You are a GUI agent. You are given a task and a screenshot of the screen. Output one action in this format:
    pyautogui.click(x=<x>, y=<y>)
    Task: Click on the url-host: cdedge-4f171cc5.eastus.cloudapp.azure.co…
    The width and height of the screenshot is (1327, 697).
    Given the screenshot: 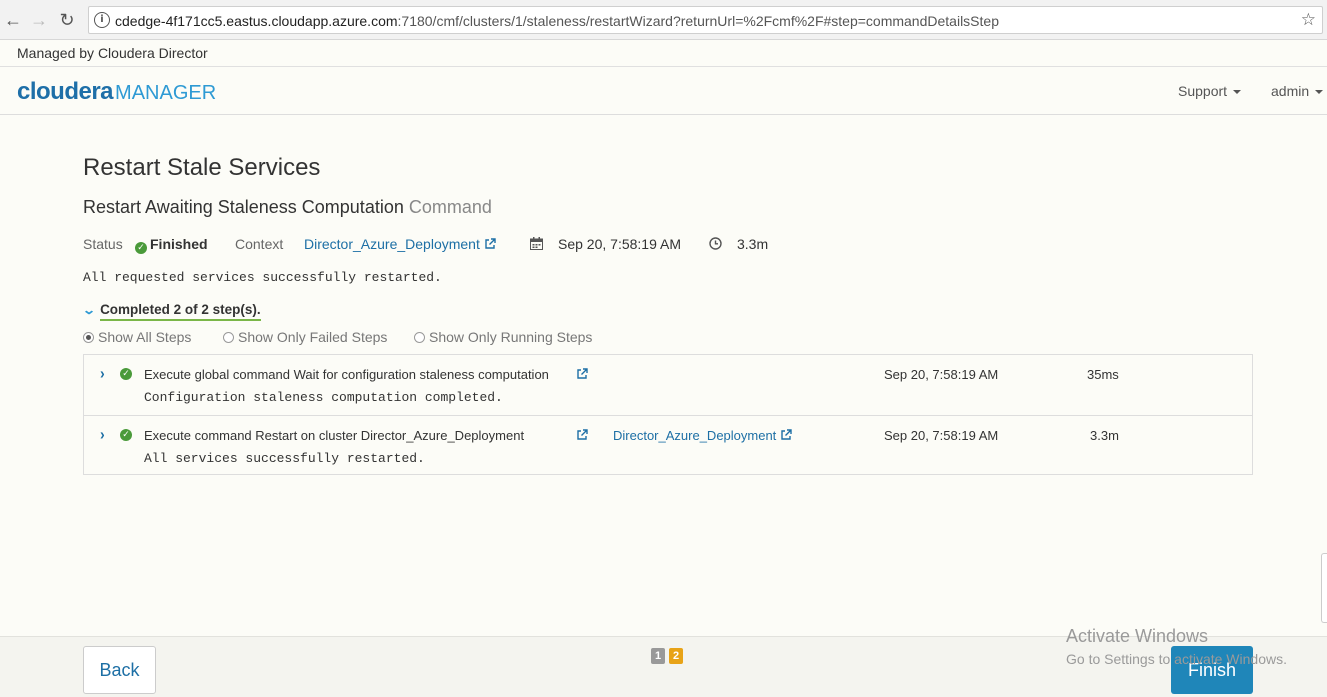 What is the action you would take?
    pyautogui.click(x=256, y=21)
    